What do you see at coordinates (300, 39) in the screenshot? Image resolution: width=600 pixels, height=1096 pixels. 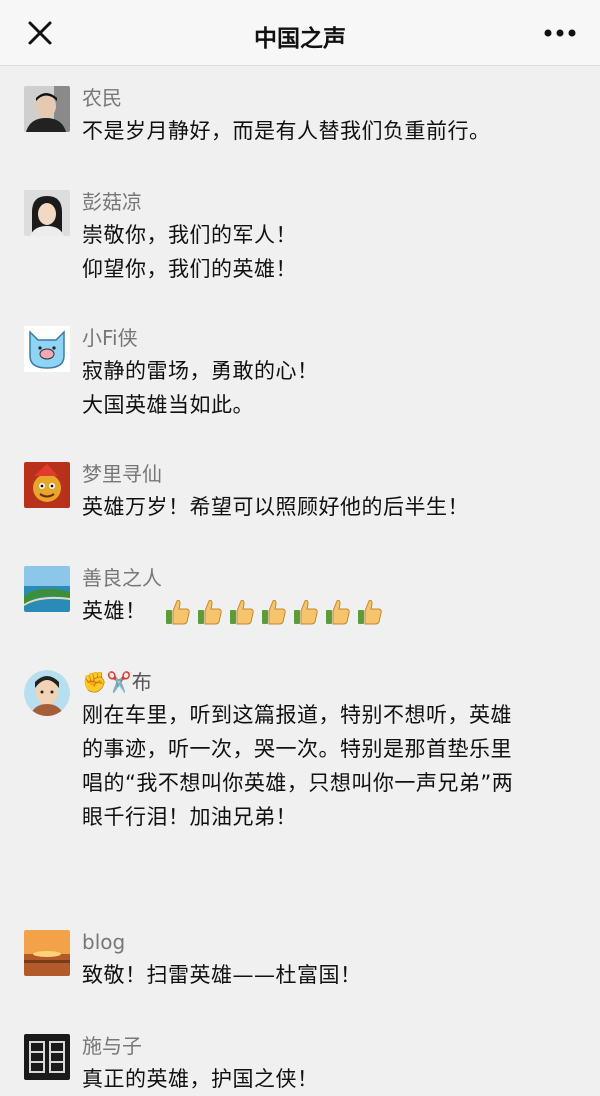 I see `page-title: 中国之声` at bounding box center [300, 39].